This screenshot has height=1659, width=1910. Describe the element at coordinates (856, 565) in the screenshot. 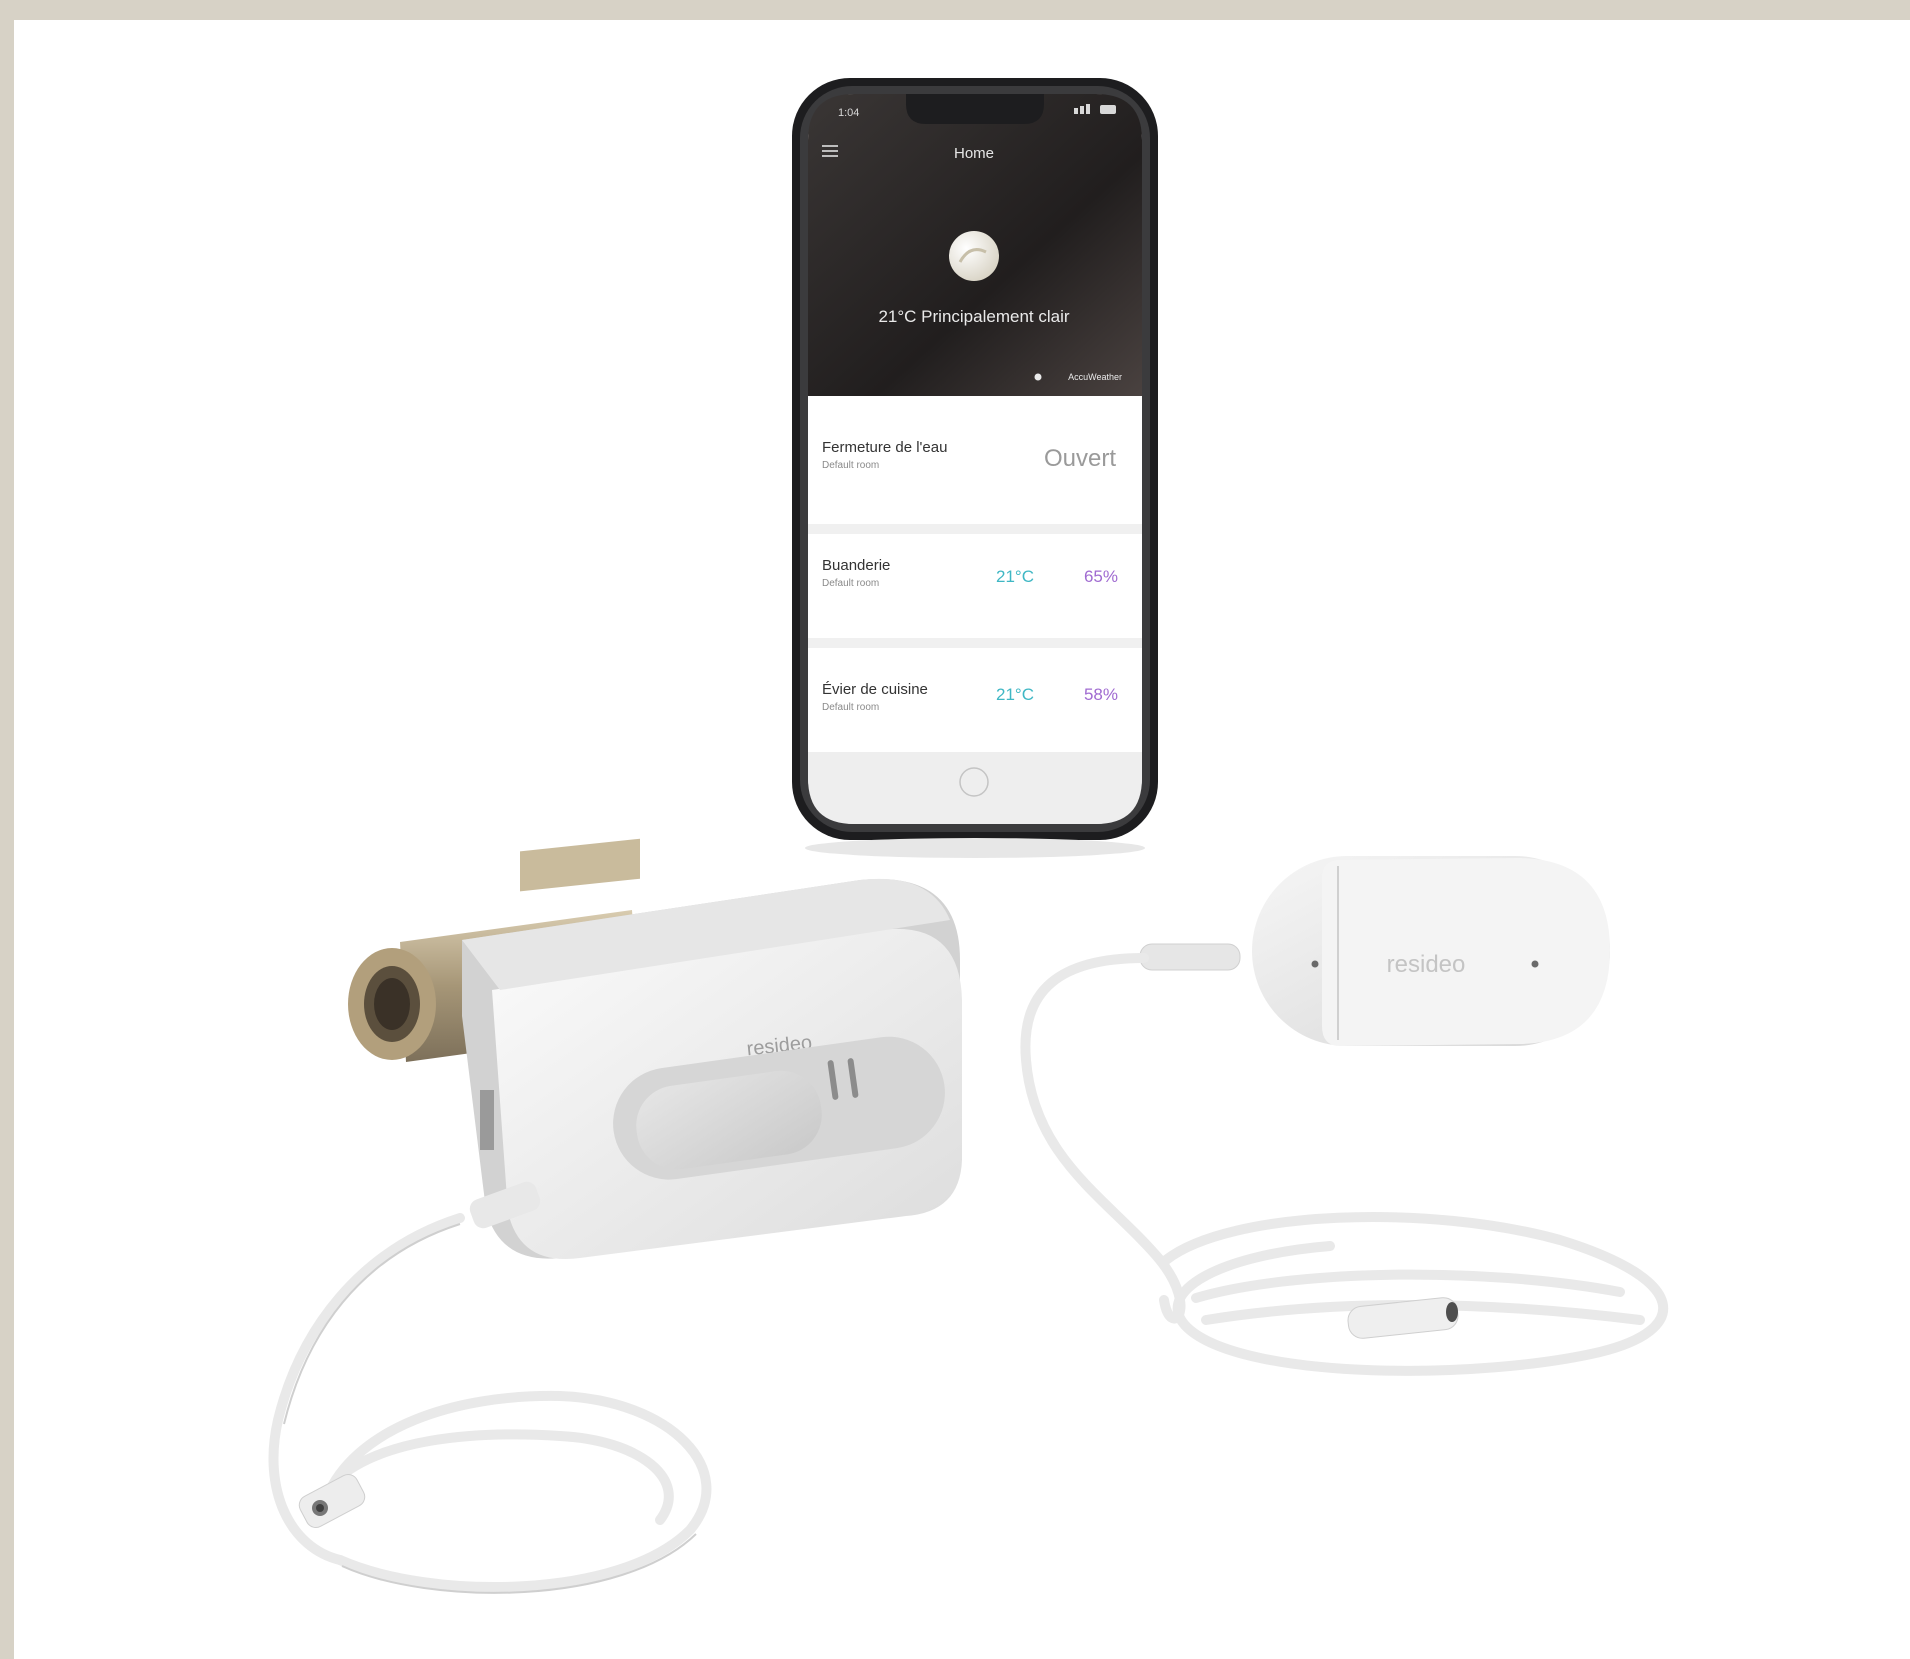

I see `device-row-title: Buanderie` at that location.